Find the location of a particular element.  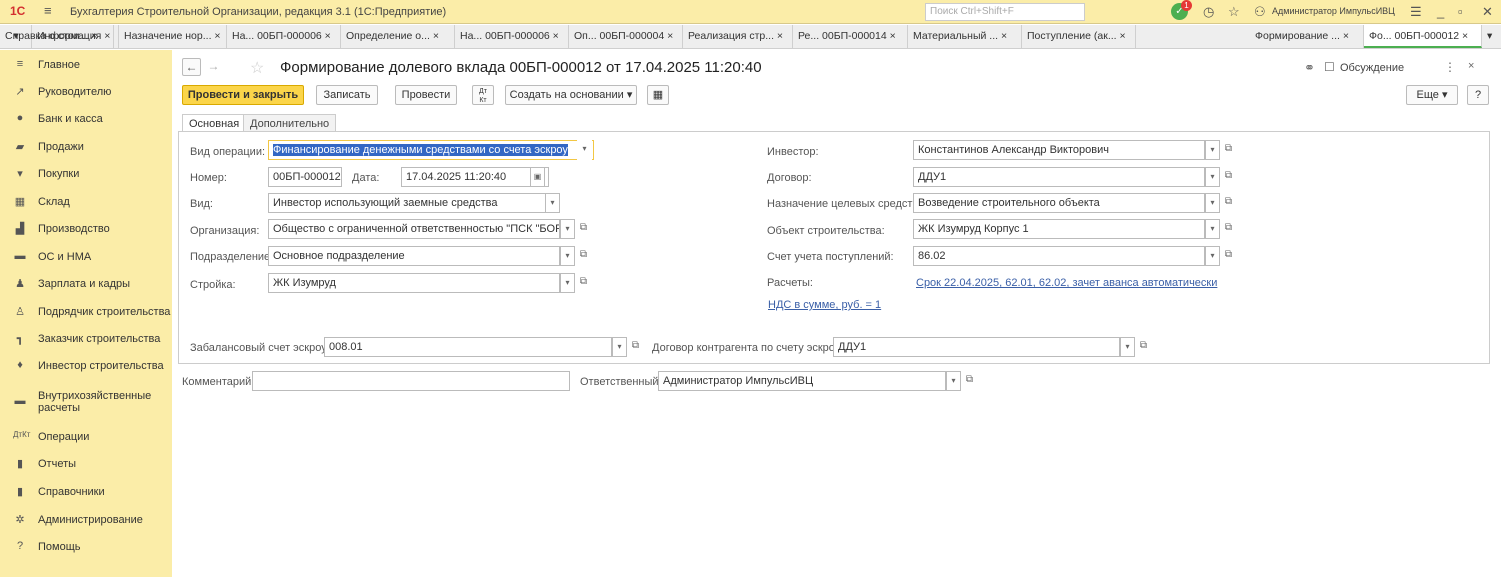

dt-kt-button: Дт Кт is located at coordinates (483, 95).